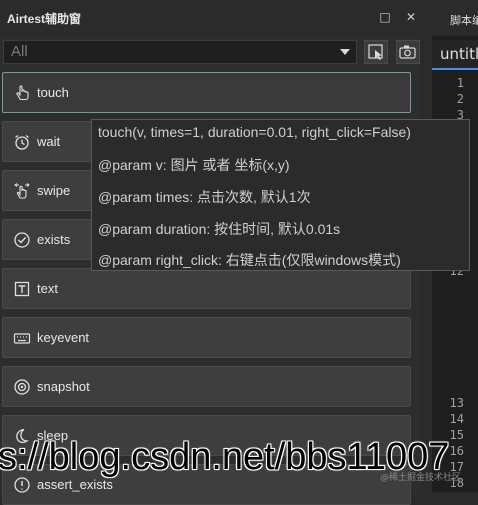 The height and width of the screenshot is (505, 478). What do you see at coordinates (204, 197) in the screenshot?
I see `tooltip-param-times: @param times: 点击次数, 默认1次` at bounding box center [204, 197].